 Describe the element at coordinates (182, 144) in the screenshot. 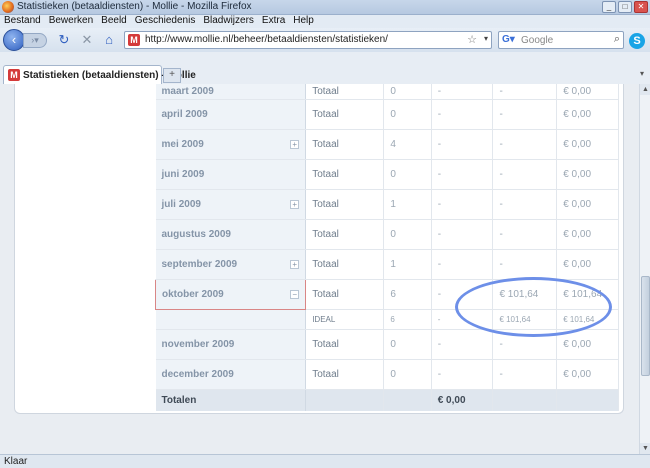

I see `month-label: mei 2009` at that location.